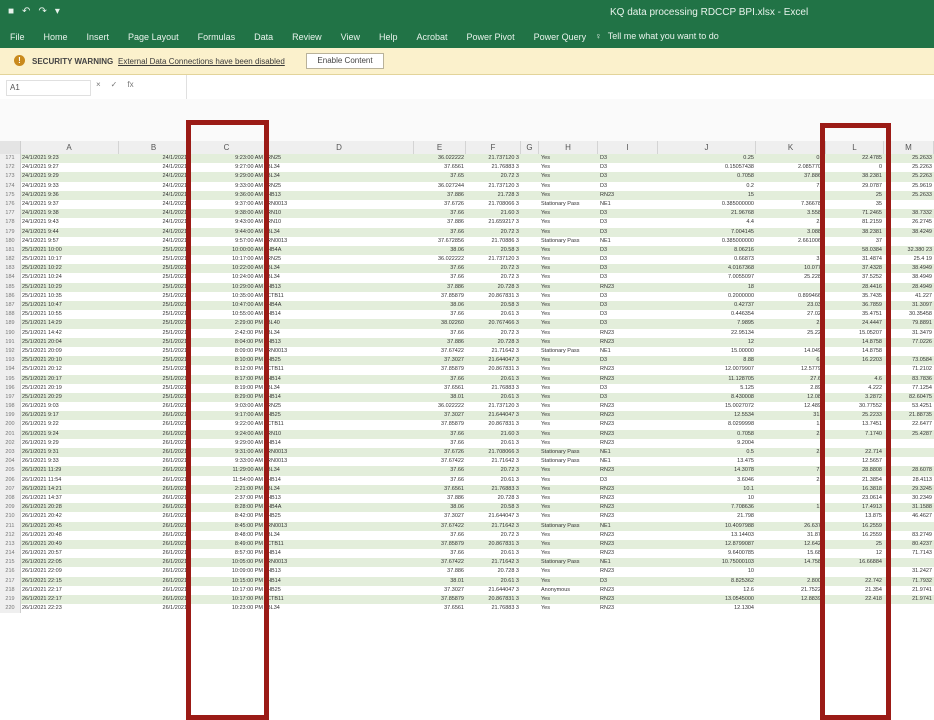  I want to click on cell-c: 9:31:00 AM, so click(227, 452).